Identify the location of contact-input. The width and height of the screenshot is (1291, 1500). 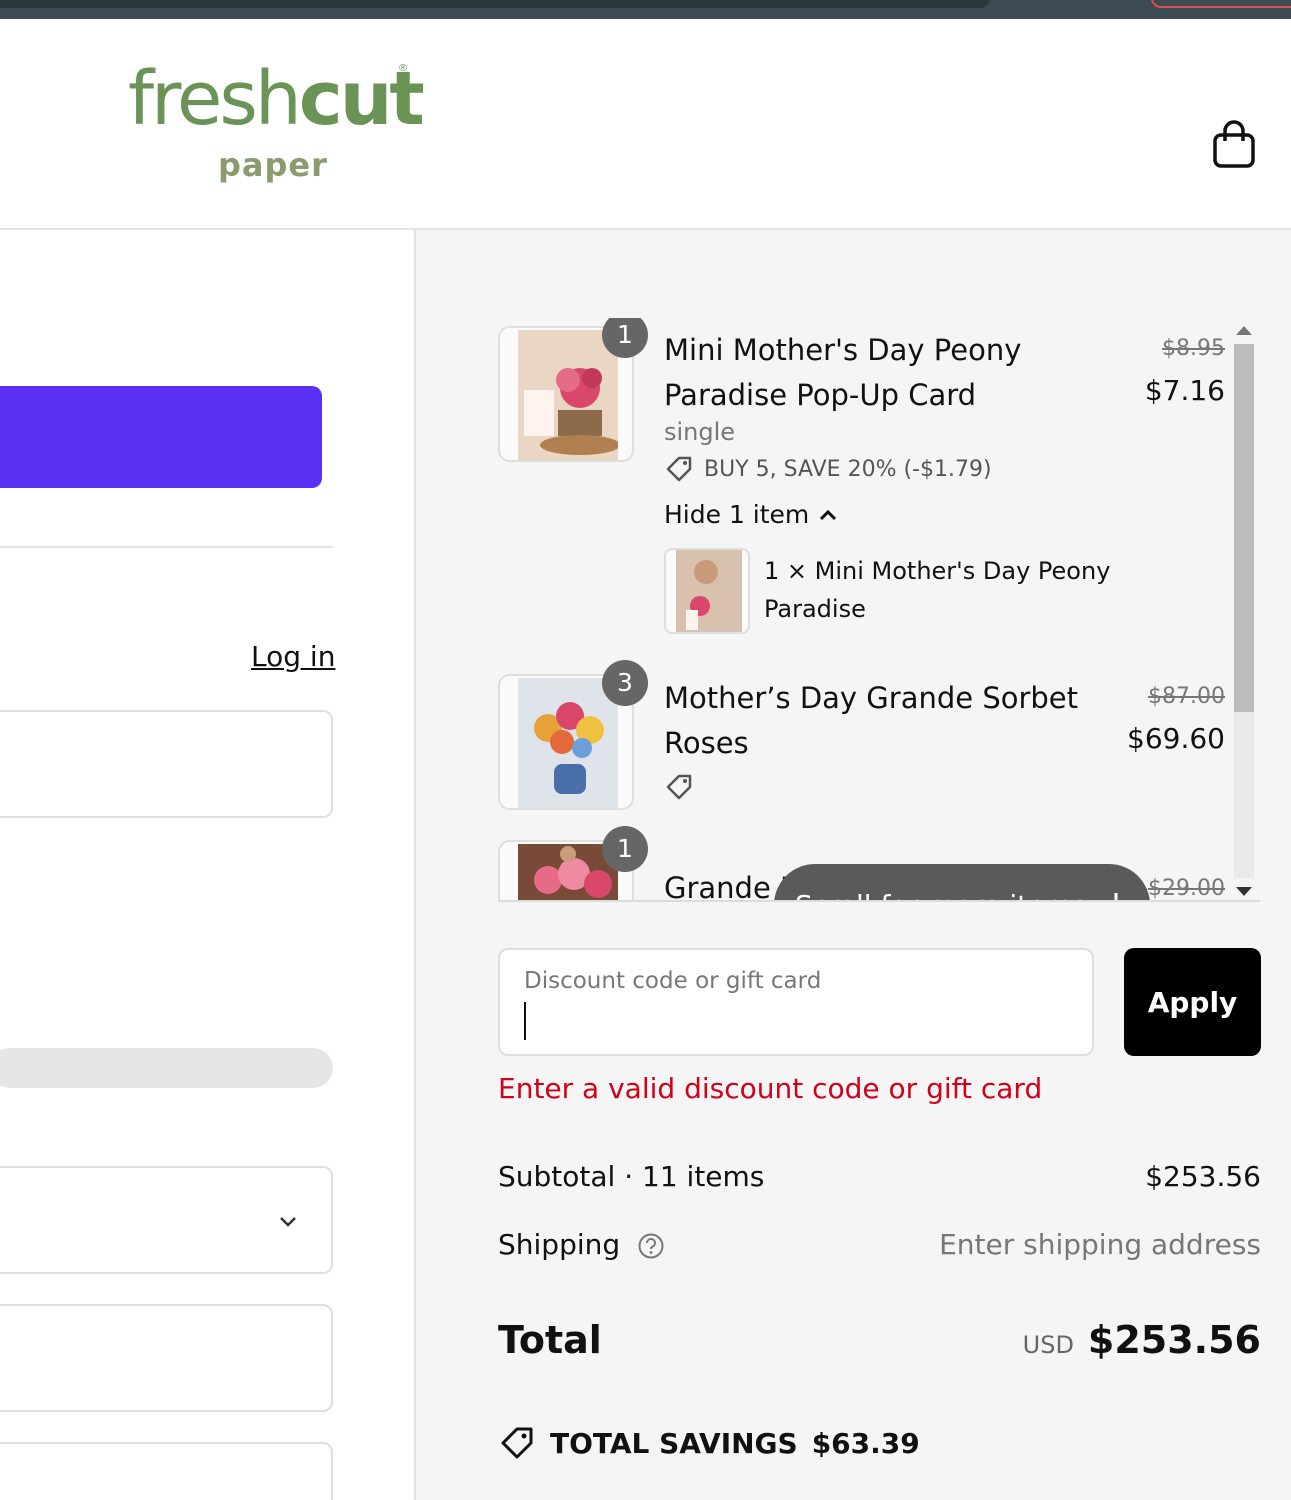
(166, 764).